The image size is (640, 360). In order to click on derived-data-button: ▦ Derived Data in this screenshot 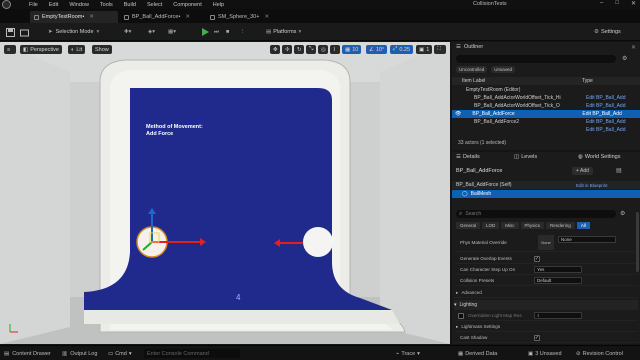, I will do `click(477, 353)`.